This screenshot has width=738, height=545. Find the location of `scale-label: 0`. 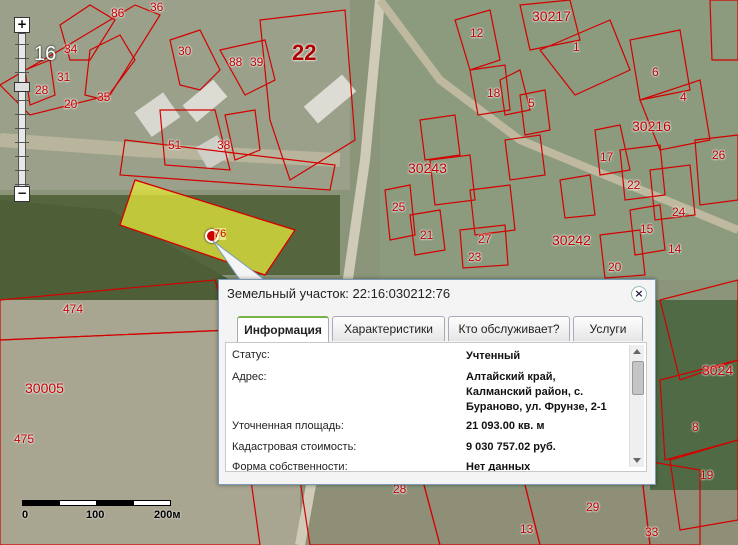

scale-label: 0 is located at coordinates (25, 515).